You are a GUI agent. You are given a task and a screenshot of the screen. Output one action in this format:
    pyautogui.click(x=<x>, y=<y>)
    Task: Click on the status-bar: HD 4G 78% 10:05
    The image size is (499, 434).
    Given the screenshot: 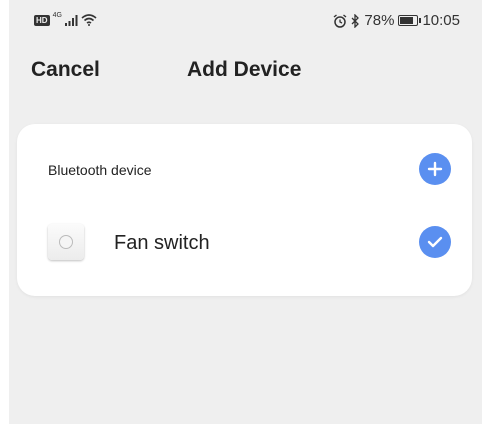 What is the action you would take?
    pyautogui.click(x=245, y=20)
    